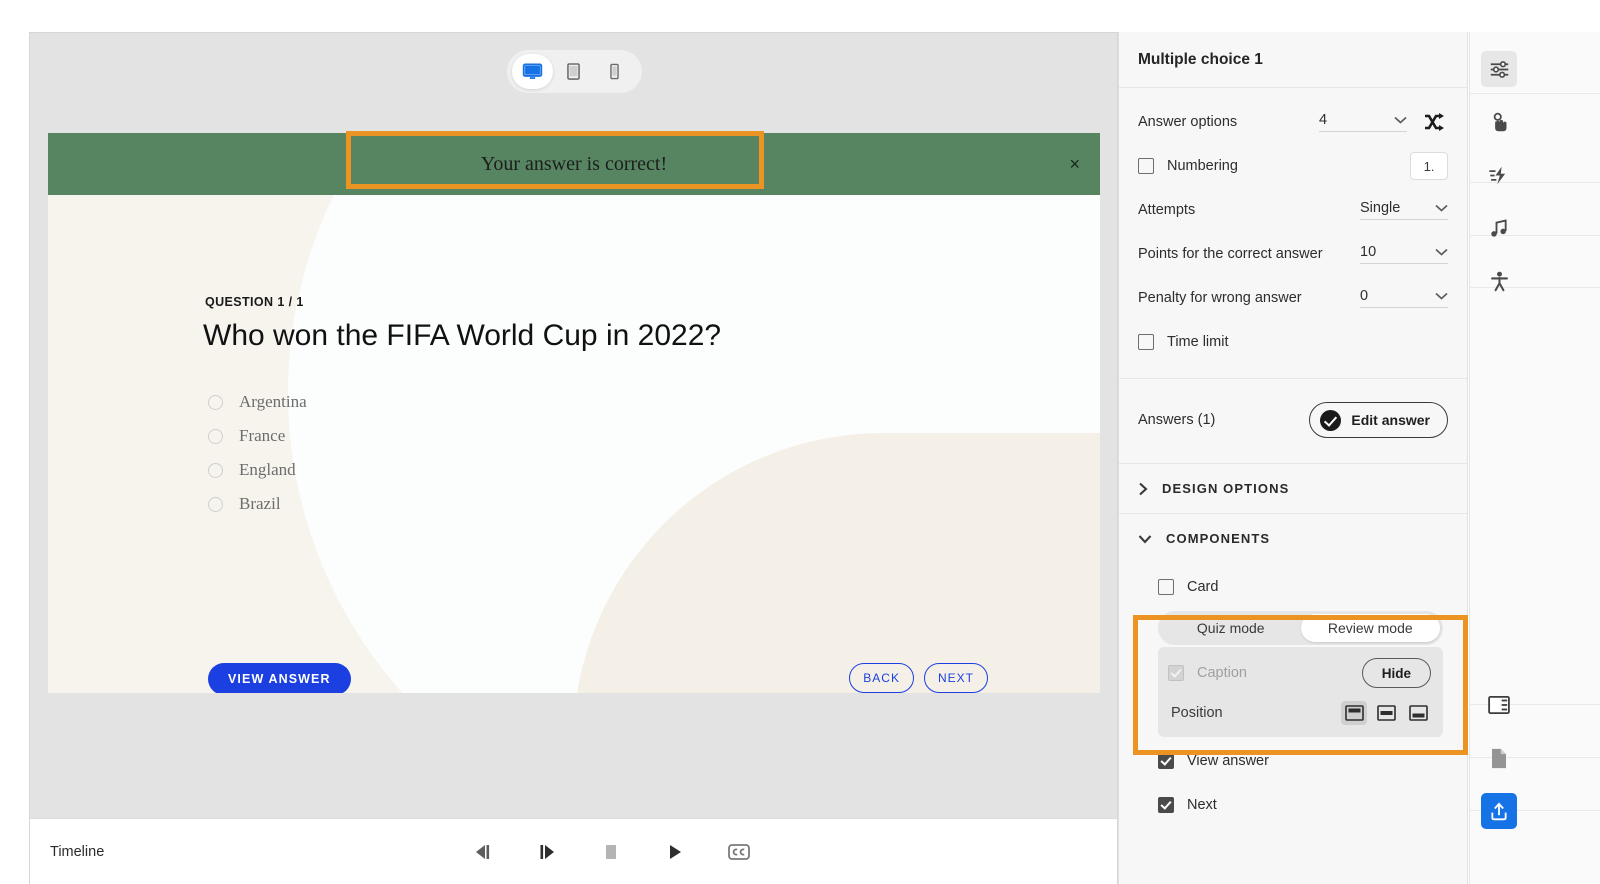 This screenshot has height=884, width=1600. I want to click on answers-label: Answers (1), so click(1177, 420).